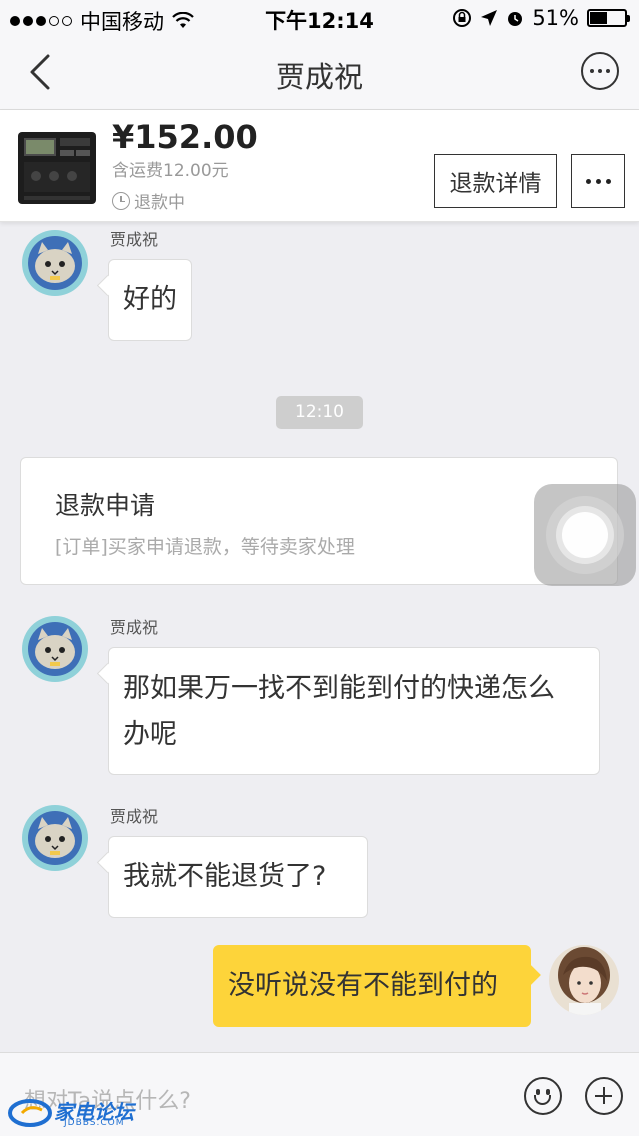  Describe the element at coordinates (339, 688) in the screenshot. I see `message-text-line: 那如果万一找不到能到付的快递怎么` at that location.